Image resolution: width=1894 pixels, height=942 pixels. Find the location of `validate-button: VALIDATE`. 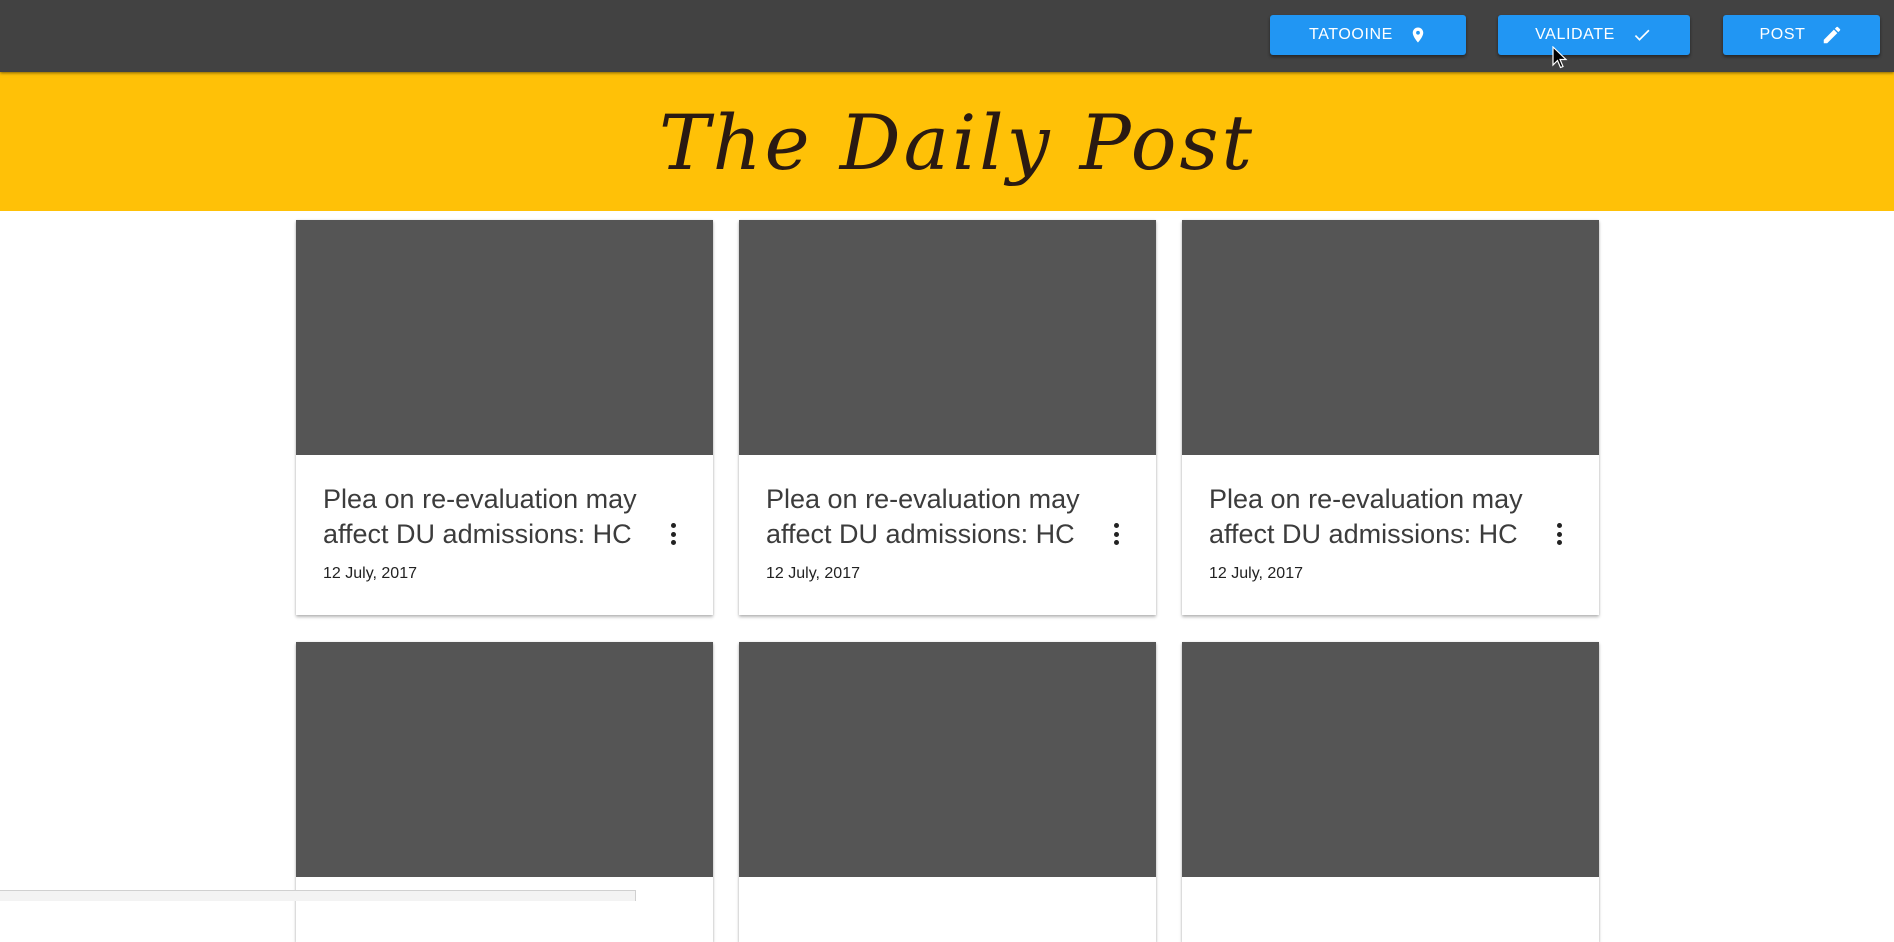

validate-button: VALIDATE is located at coordinates (1594, 35).